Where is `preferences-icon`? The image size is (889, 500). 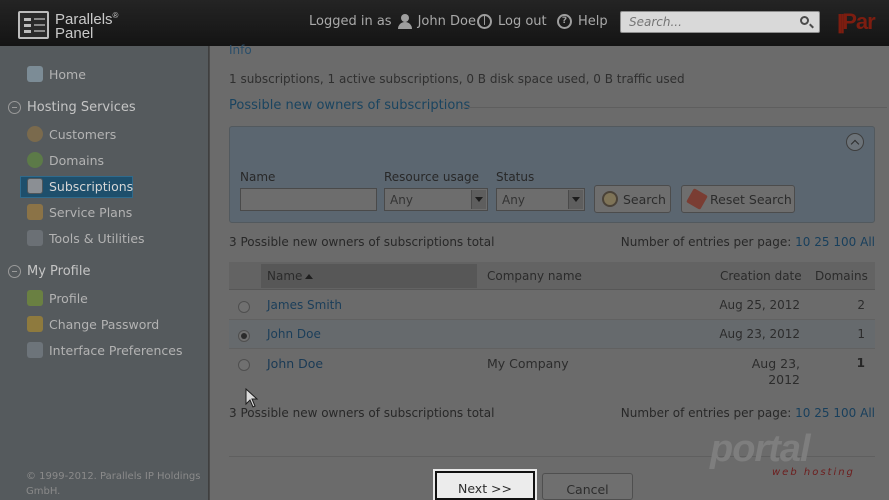
preferences-icon is located at coordinates (35, 350).